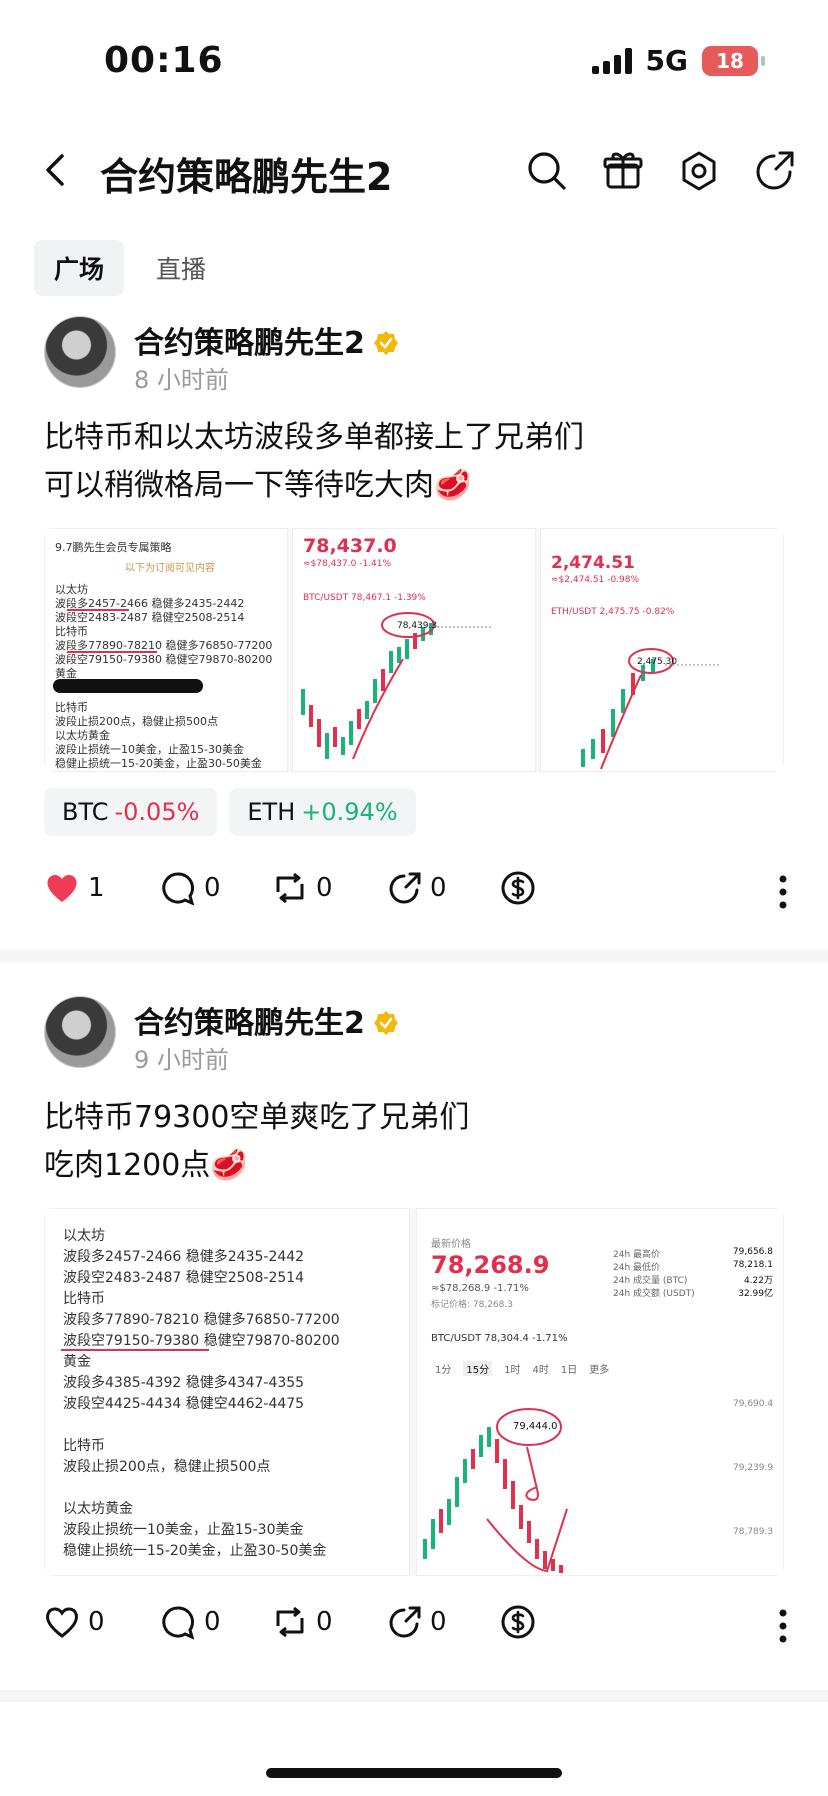 This screenshot has width=828, height=1796. I want to click on stat-value: 4.22万, so click(758, 1281).